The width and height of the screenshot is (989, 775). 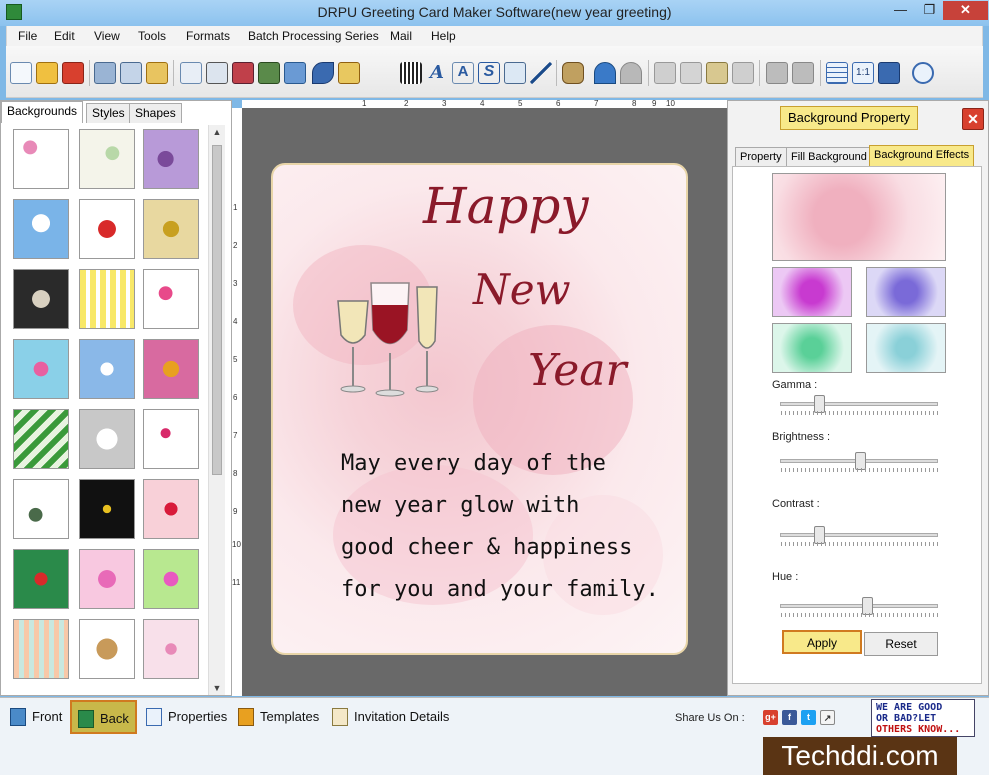 I want to click on scroll-down-icon: ▼, so click(x=217, y=688).